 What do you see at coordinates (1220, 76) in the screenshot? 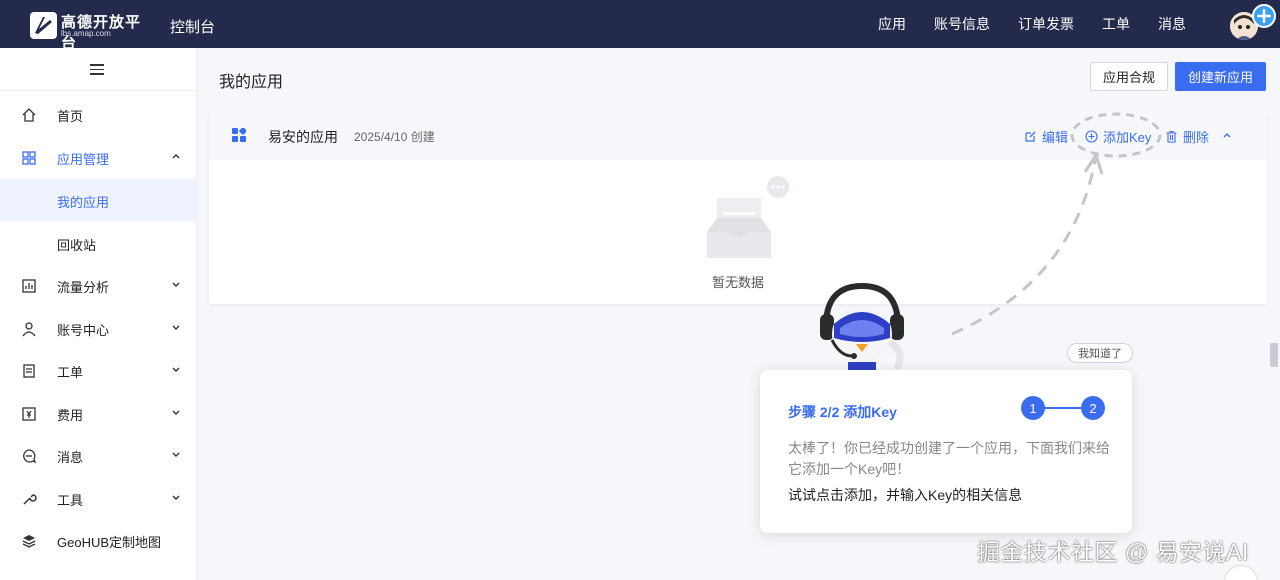
I see `create-app-button: 创建新应用` at bounding box center [1220, 76].